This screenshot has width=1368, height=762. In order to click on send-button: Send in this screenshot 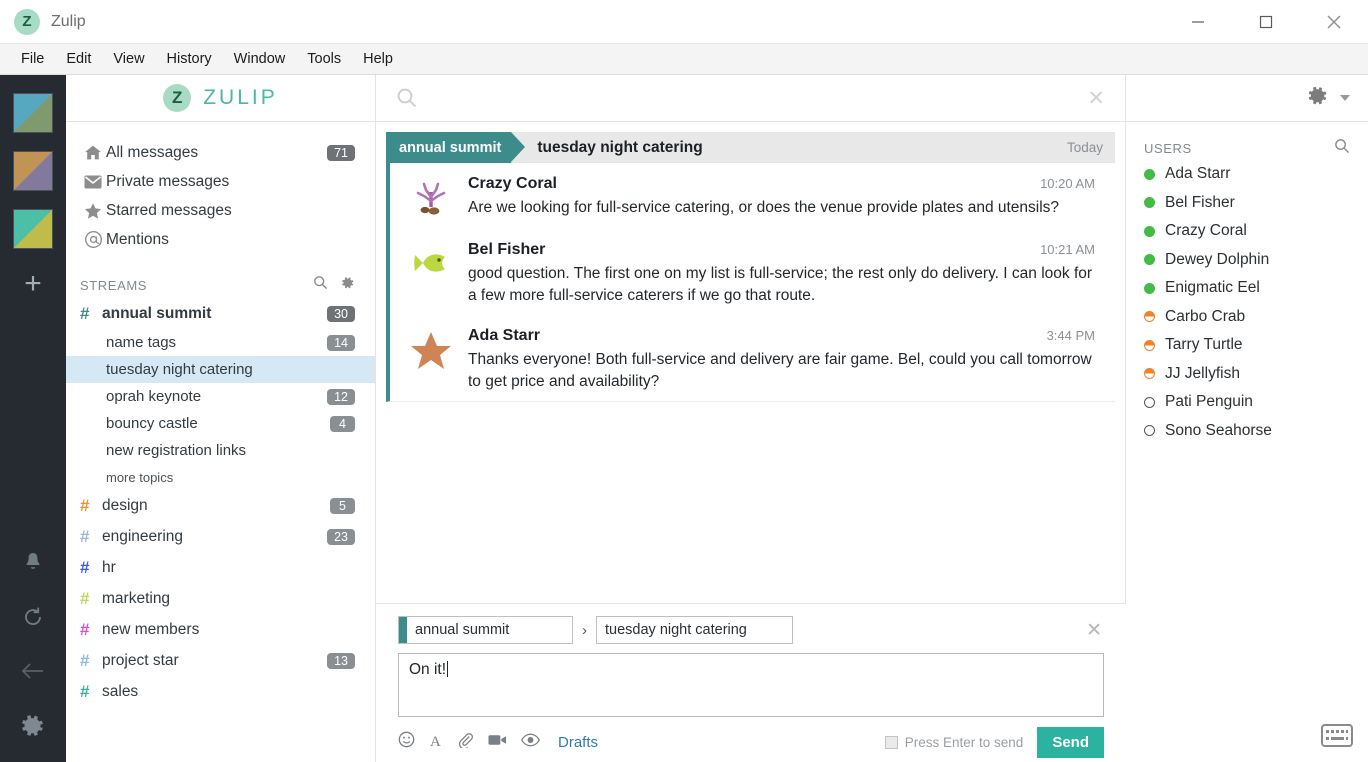, I will do `click(1070, 742)`.